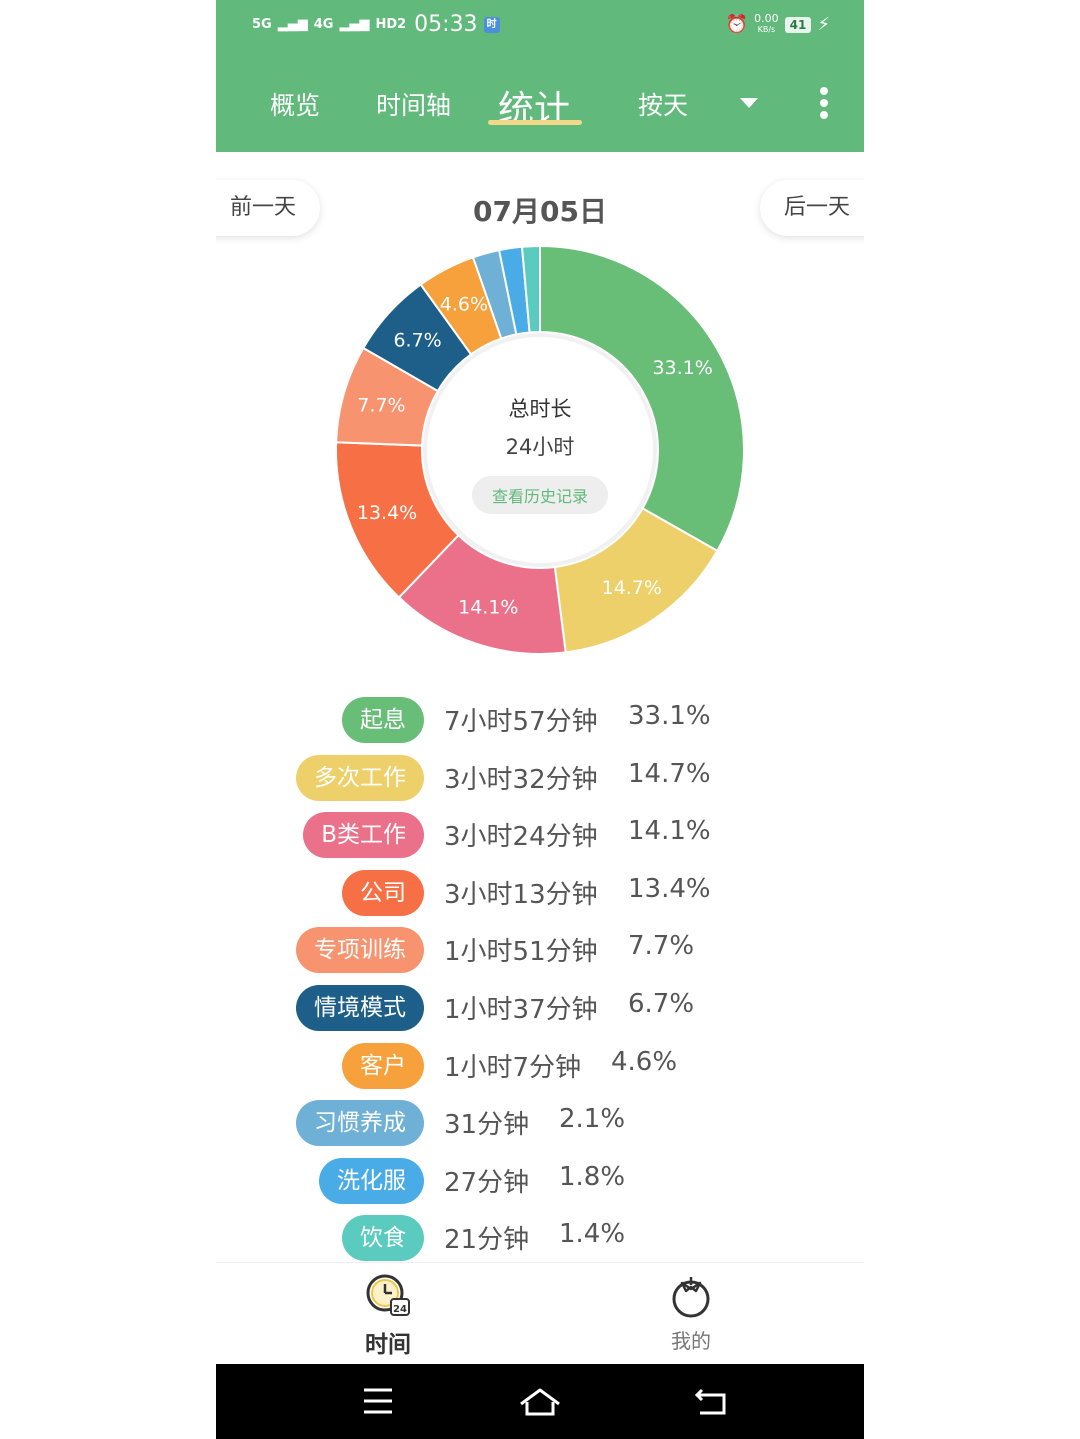 The width and height of the screenshot is (1080, 1439). What do you see at coordinates (381, 405) in the screenshot?
I see `slice-percent-label: 7.7%` at bounding box center [381, 405].